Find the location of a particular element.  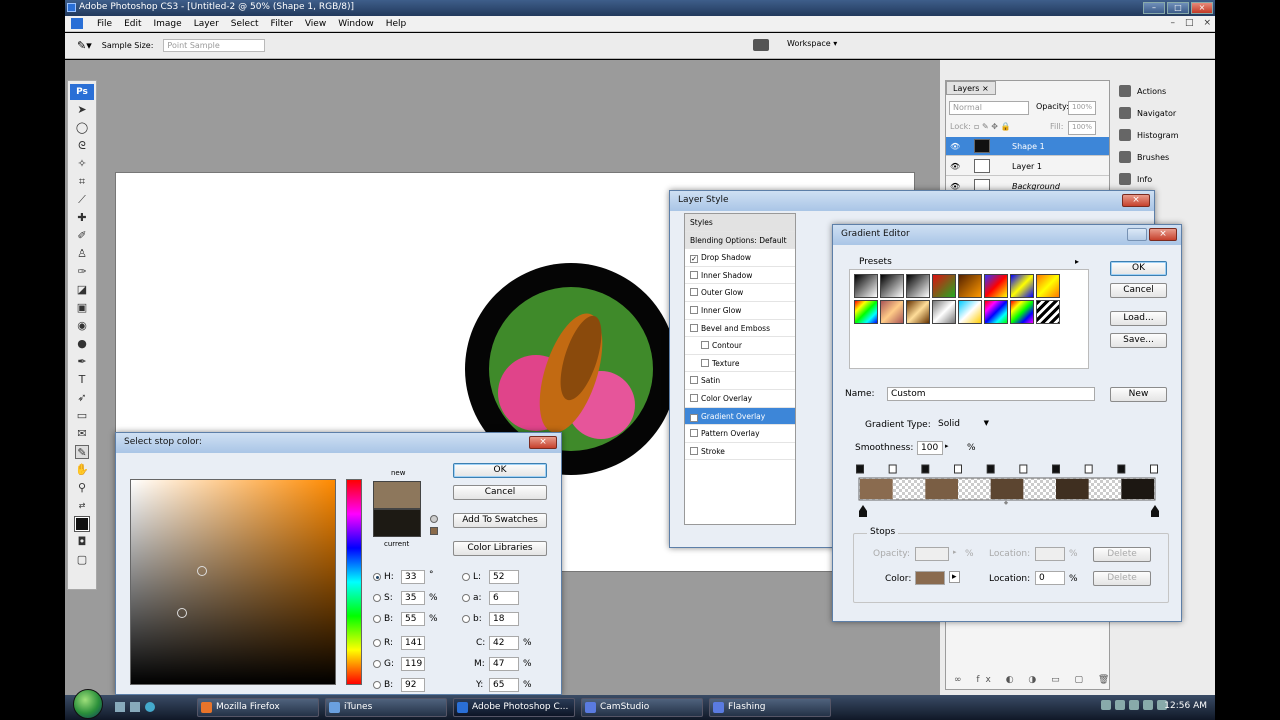

brightness-field: 55 is located at coordinates (413, 619).